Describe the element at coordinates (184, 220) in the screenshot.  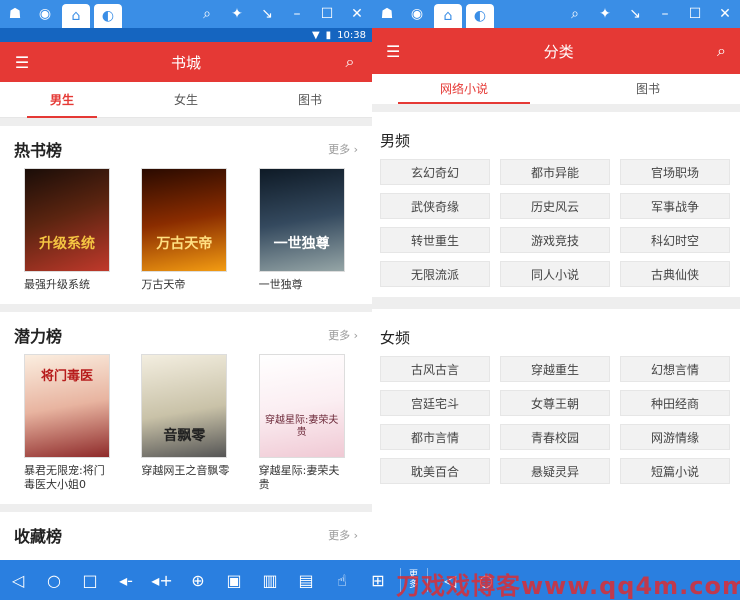
I see `book-cover: 万古天帝` at that location.